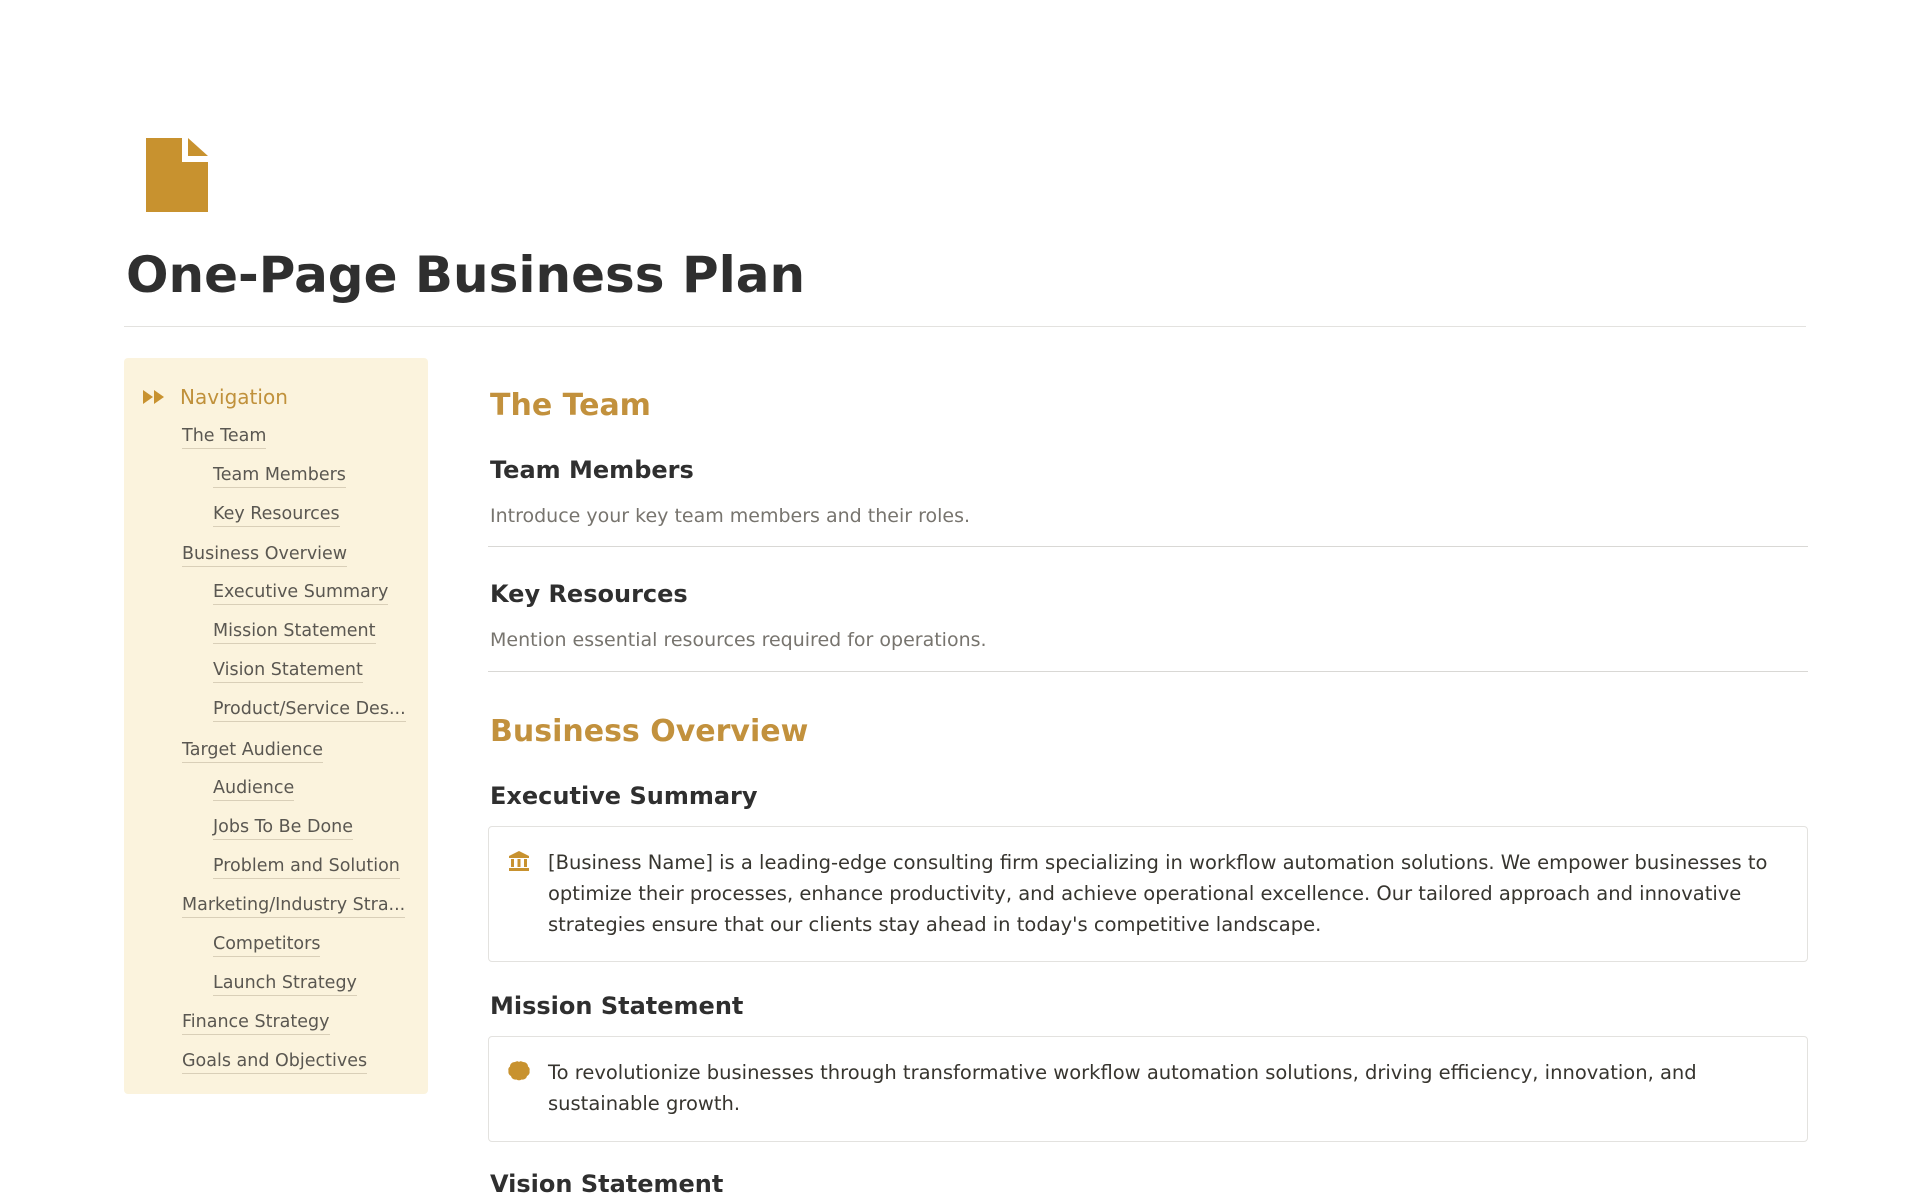 The height and width of the screenshot is (1199, 1920). Describe the element at coordinates (177, 175) in the screenshot. I see `document-icon` at that location.